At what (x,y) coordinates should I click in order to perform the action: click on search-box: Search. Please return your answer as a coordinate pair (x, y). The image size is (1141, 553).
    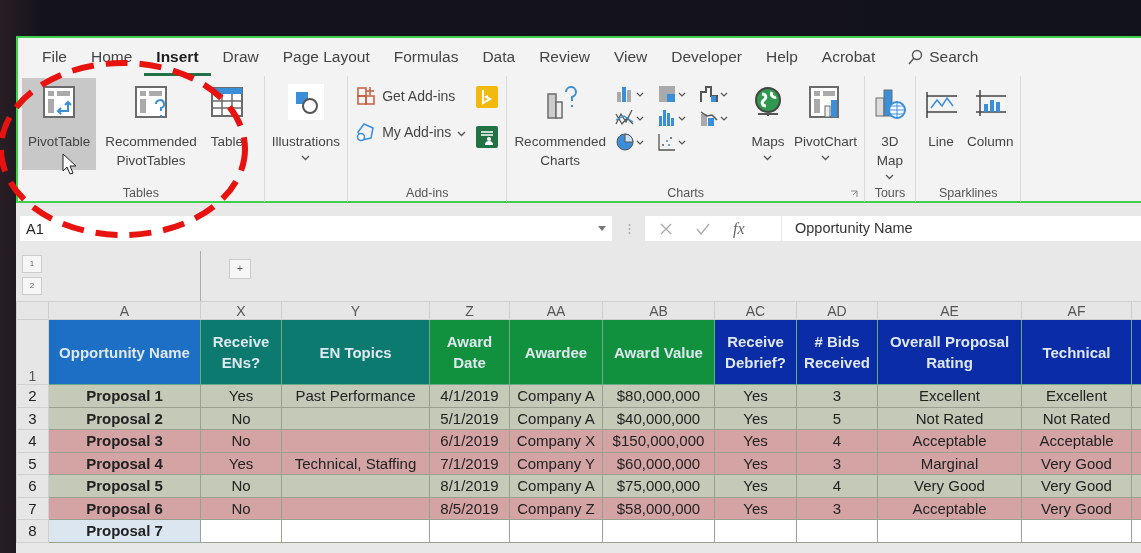
    Looking at the image, I should click on (943, 57).